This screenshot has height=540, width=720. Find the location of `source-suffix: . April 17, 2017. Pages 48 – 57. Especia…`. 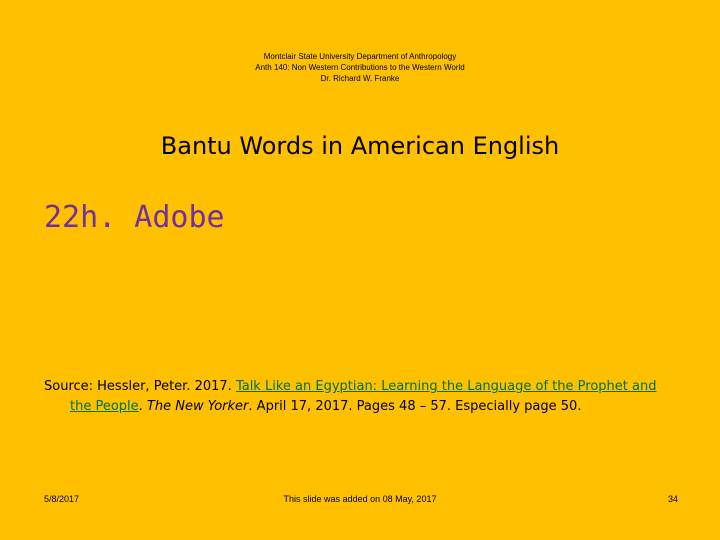

source-suffix: . April 17, 2017. Pages 48 – 57. Especia… is located at coordinates (415, 406).